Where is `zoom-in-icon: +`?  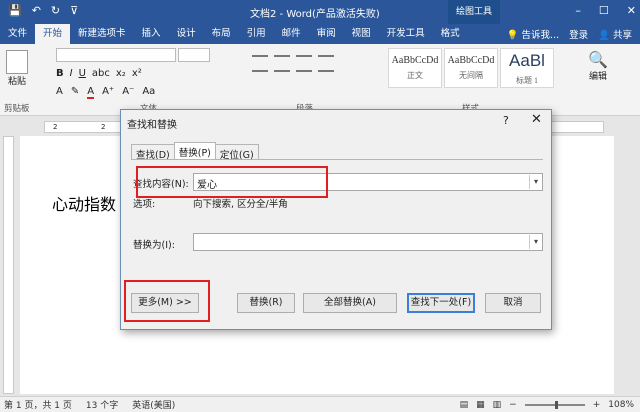 zoom-in-icon: + is located at coordinates (597, 405).